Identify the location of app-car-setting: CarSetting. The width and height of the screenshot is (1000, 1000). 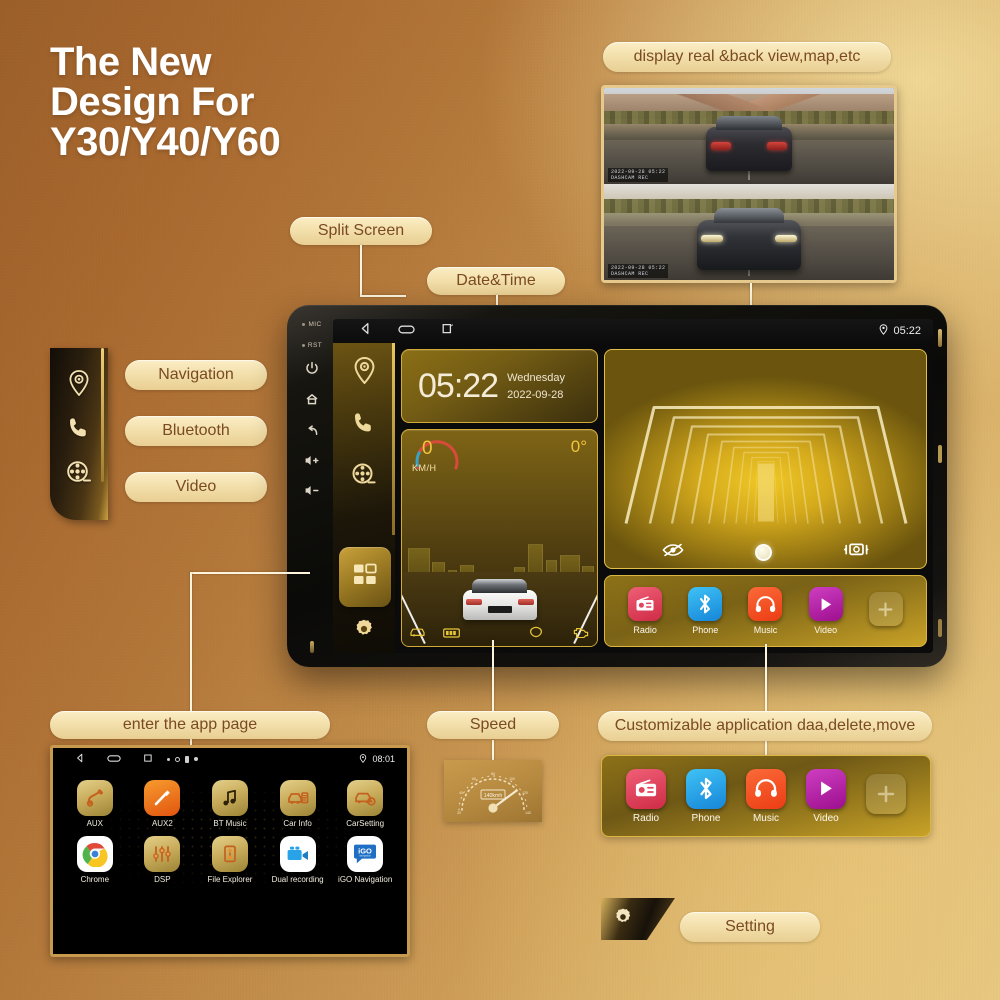
(365, 804).